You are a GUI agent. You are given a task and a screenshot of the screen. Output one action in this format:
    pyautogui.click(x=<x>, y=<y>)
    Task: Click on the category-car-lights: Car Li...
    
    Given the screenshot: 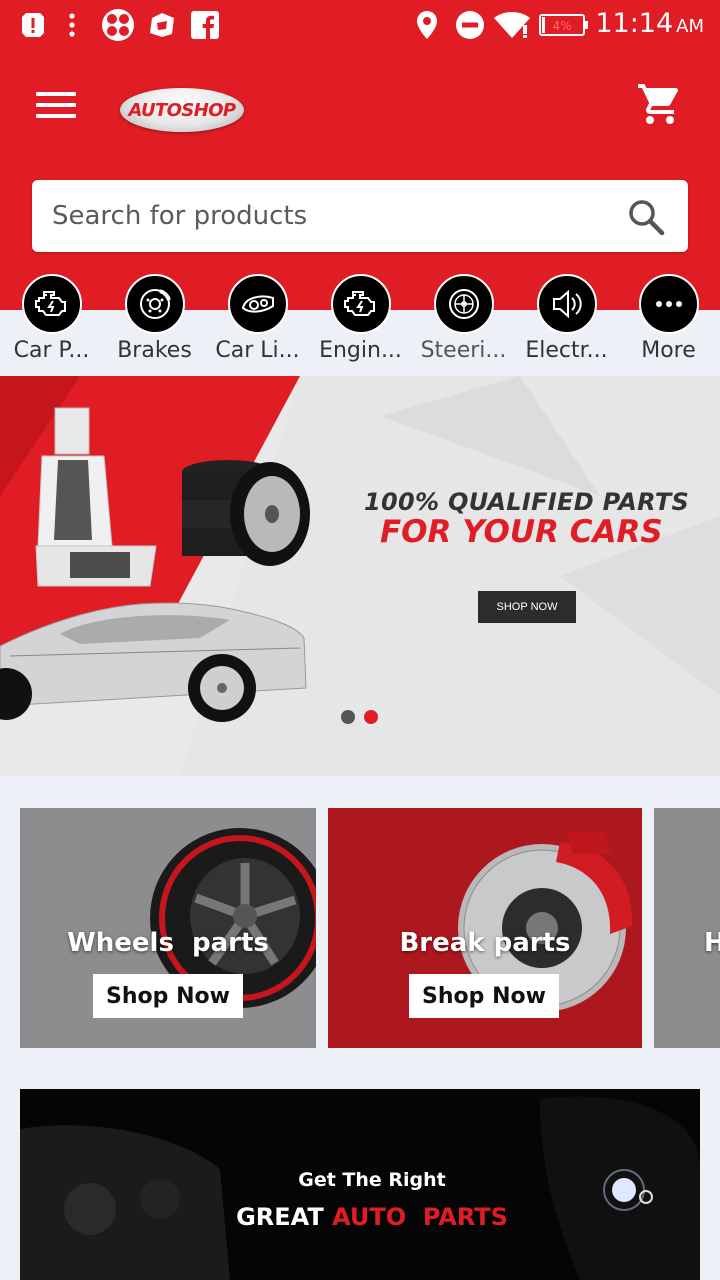 What is the action you would take?
    pyautogui.click(x=257, y=324)
    